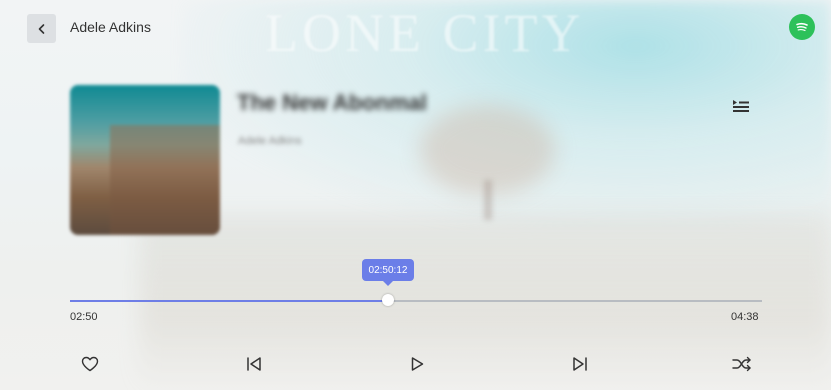 This screenshot has width=831, height=390. I want to click on total-duration: 04:38, so click(745, 317).